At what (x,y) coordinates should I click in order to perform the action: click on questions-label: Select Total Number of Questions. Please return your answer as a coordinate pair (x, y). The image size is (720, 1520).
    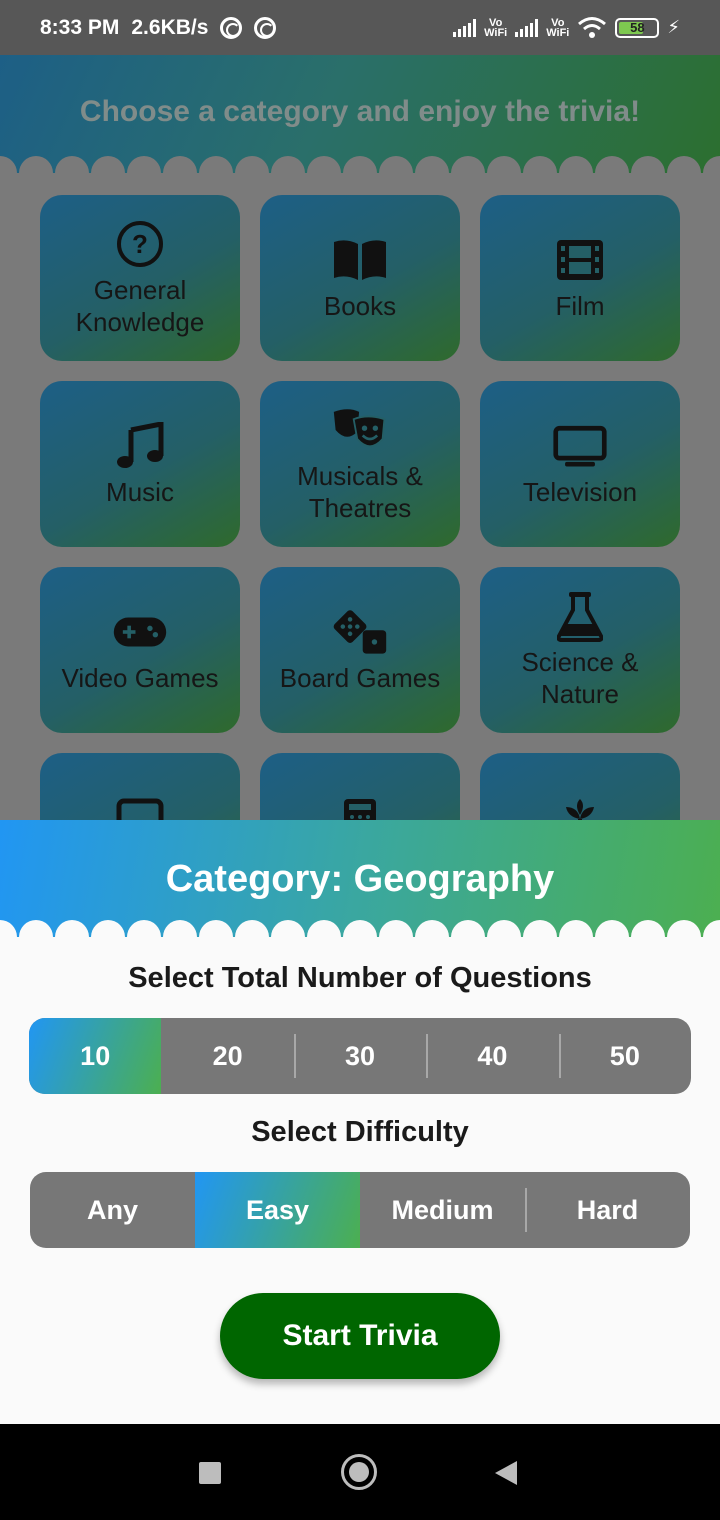
    Looking at the image, I should click on (360, 978).